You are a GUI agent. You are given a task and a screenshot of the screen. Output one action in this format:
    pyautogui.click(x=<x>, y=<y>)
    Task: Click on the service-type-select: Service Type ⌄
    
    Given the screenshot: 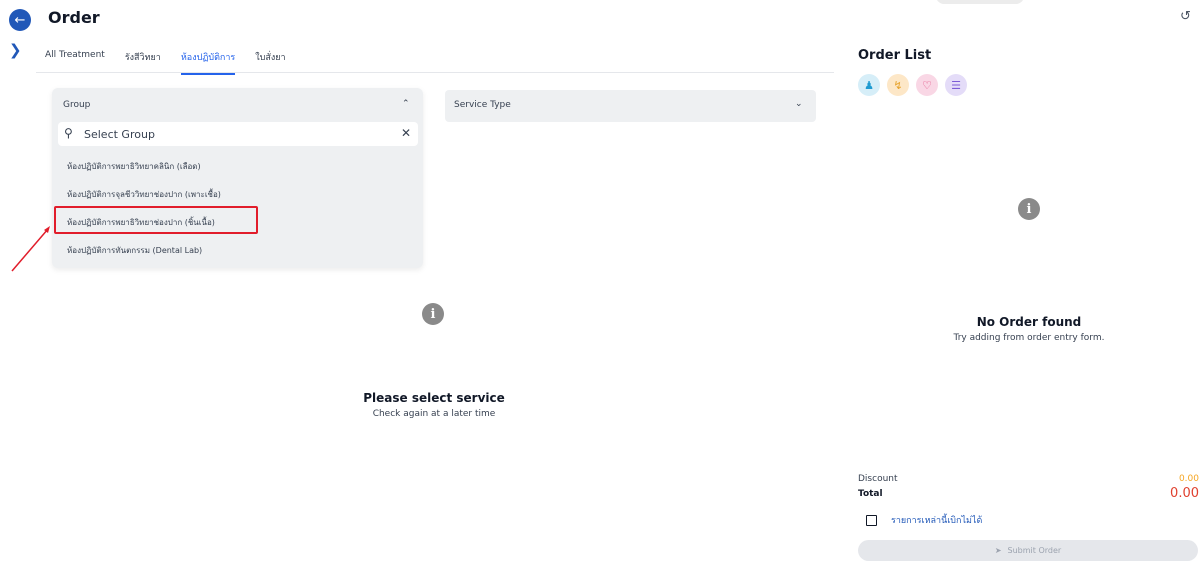 What is the action you would take?
    pyautogui.click(x=630, y=106)
    